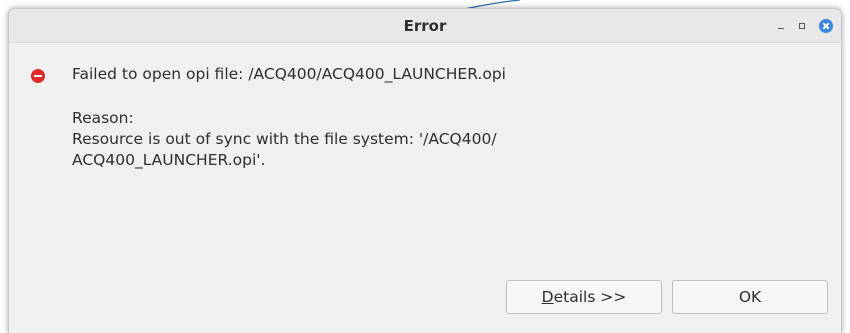 The height and width of the screenshot is (333, 850). What do you see at coordinates (826, 26) in the screenshot?
I see `close-icon` at bounding box center [826, 26].